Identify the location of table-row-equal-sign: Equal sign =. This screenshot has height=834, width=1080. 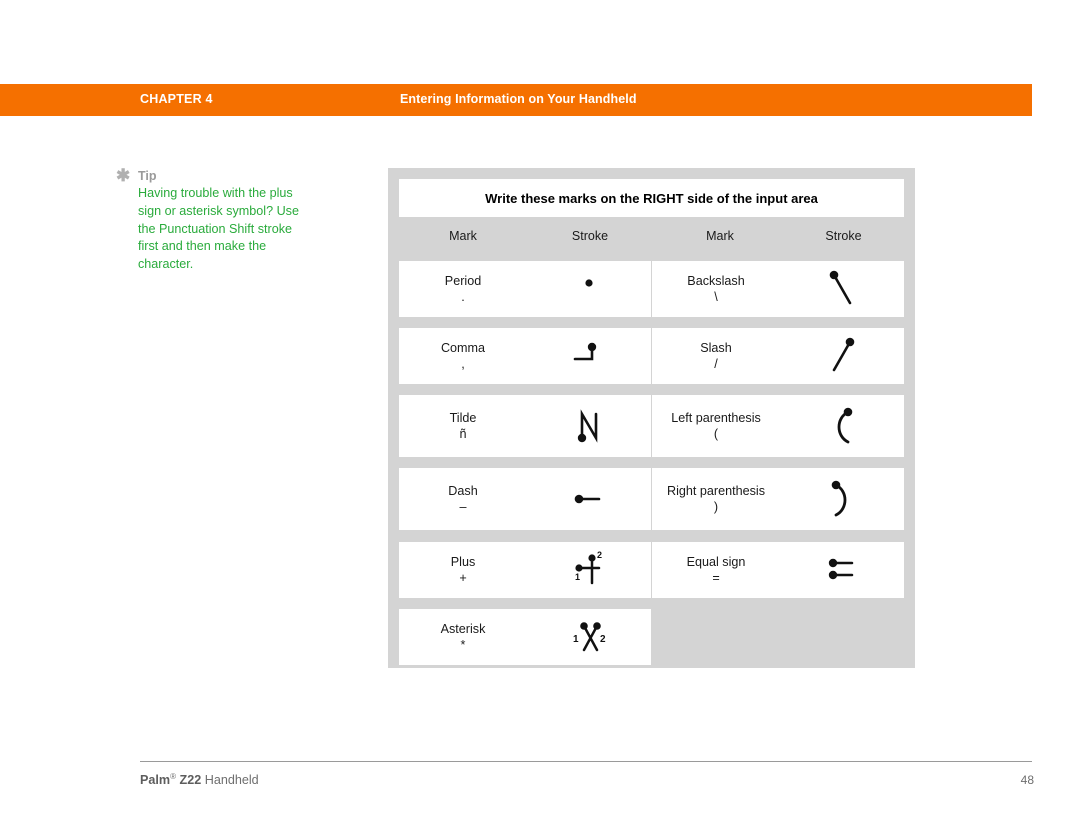
(778, 570).